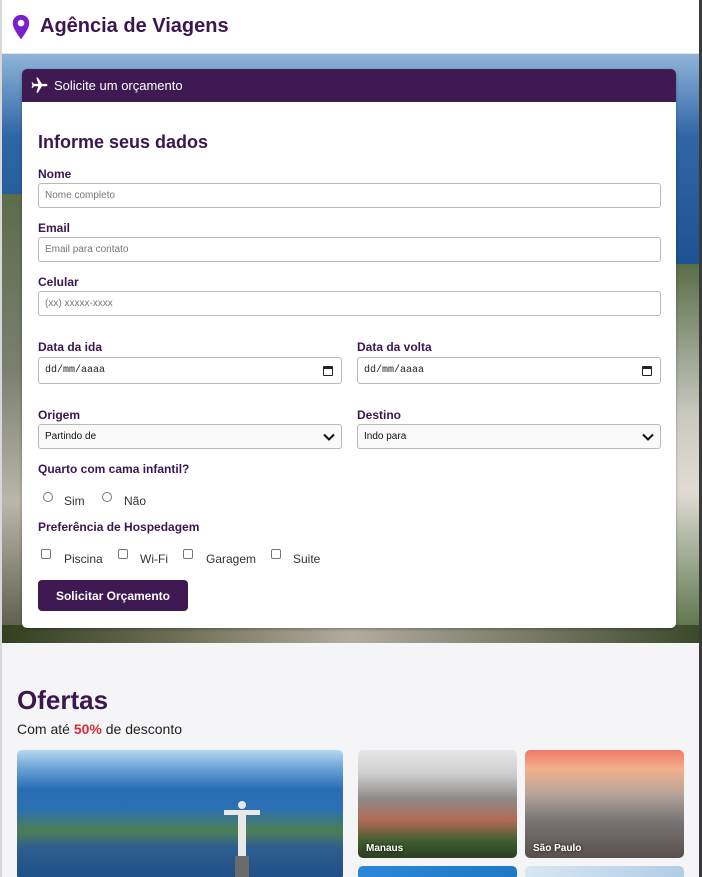 This screenshot has height=877, width=702. I want to click on site-header: Agência de Viagens, so click(351, 27).